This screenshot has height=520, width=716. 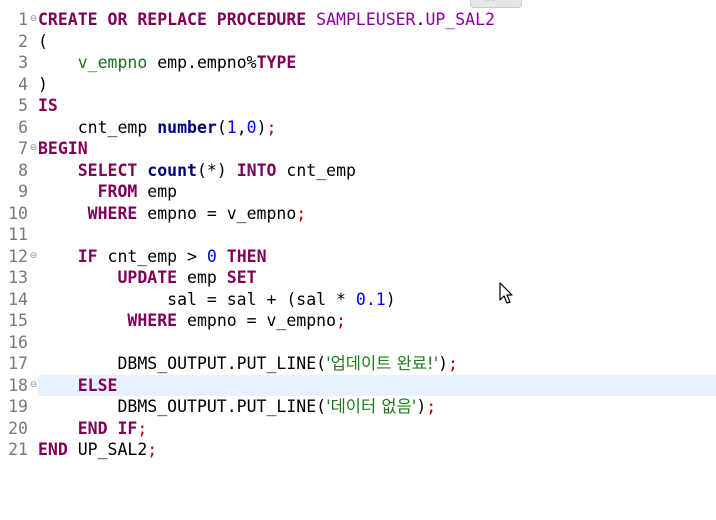 I want to click on code-line: 6 cnt_emp number(1,0);, so click(x=358, y=128).